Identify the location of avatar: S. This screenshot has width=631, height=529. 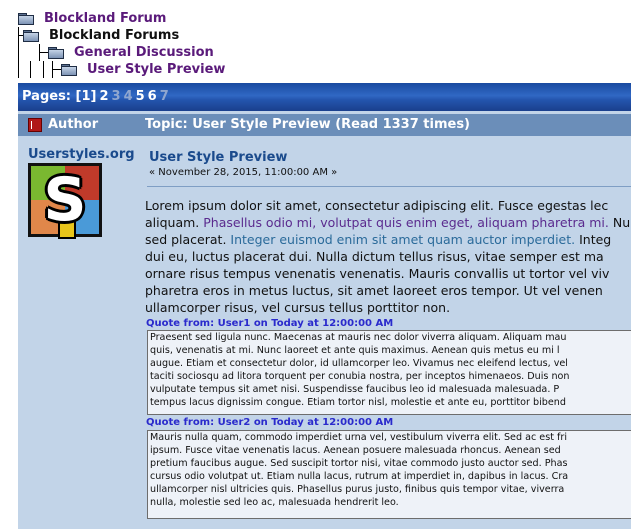
(65, 201).